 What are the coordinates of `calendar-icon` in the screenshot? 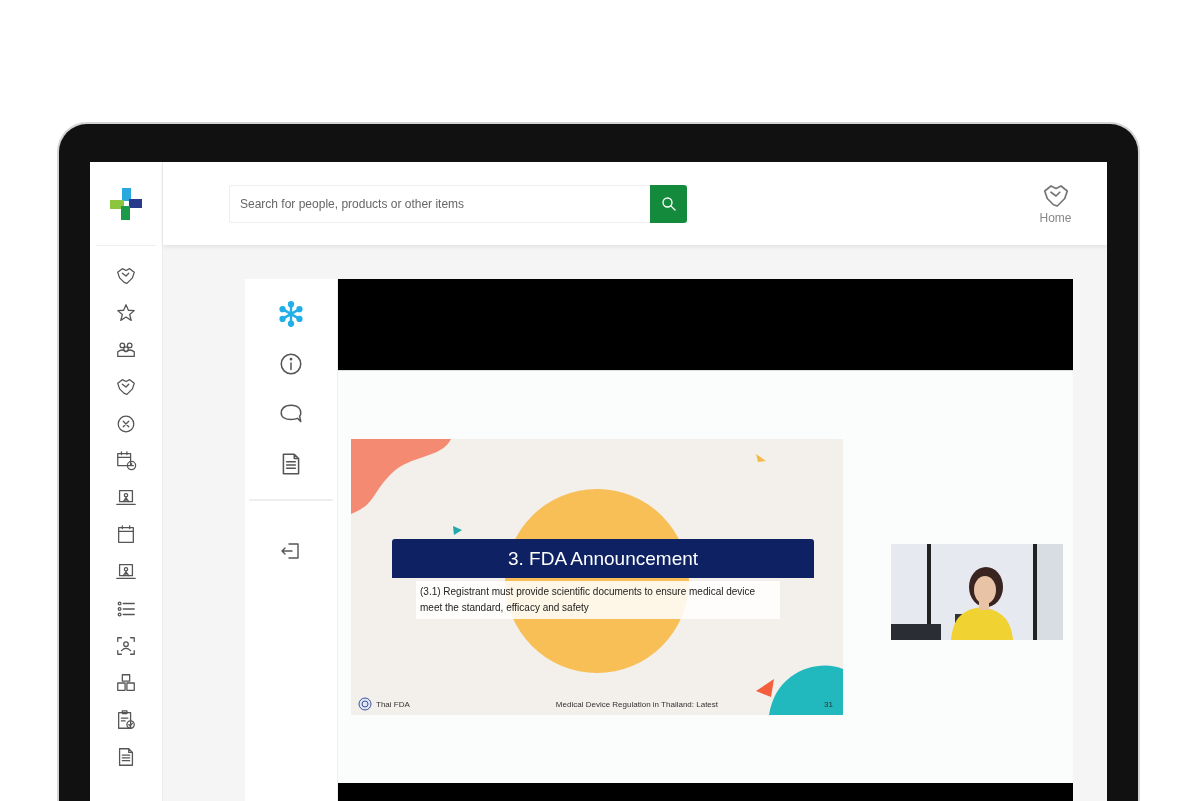 It's located at (126, 535).